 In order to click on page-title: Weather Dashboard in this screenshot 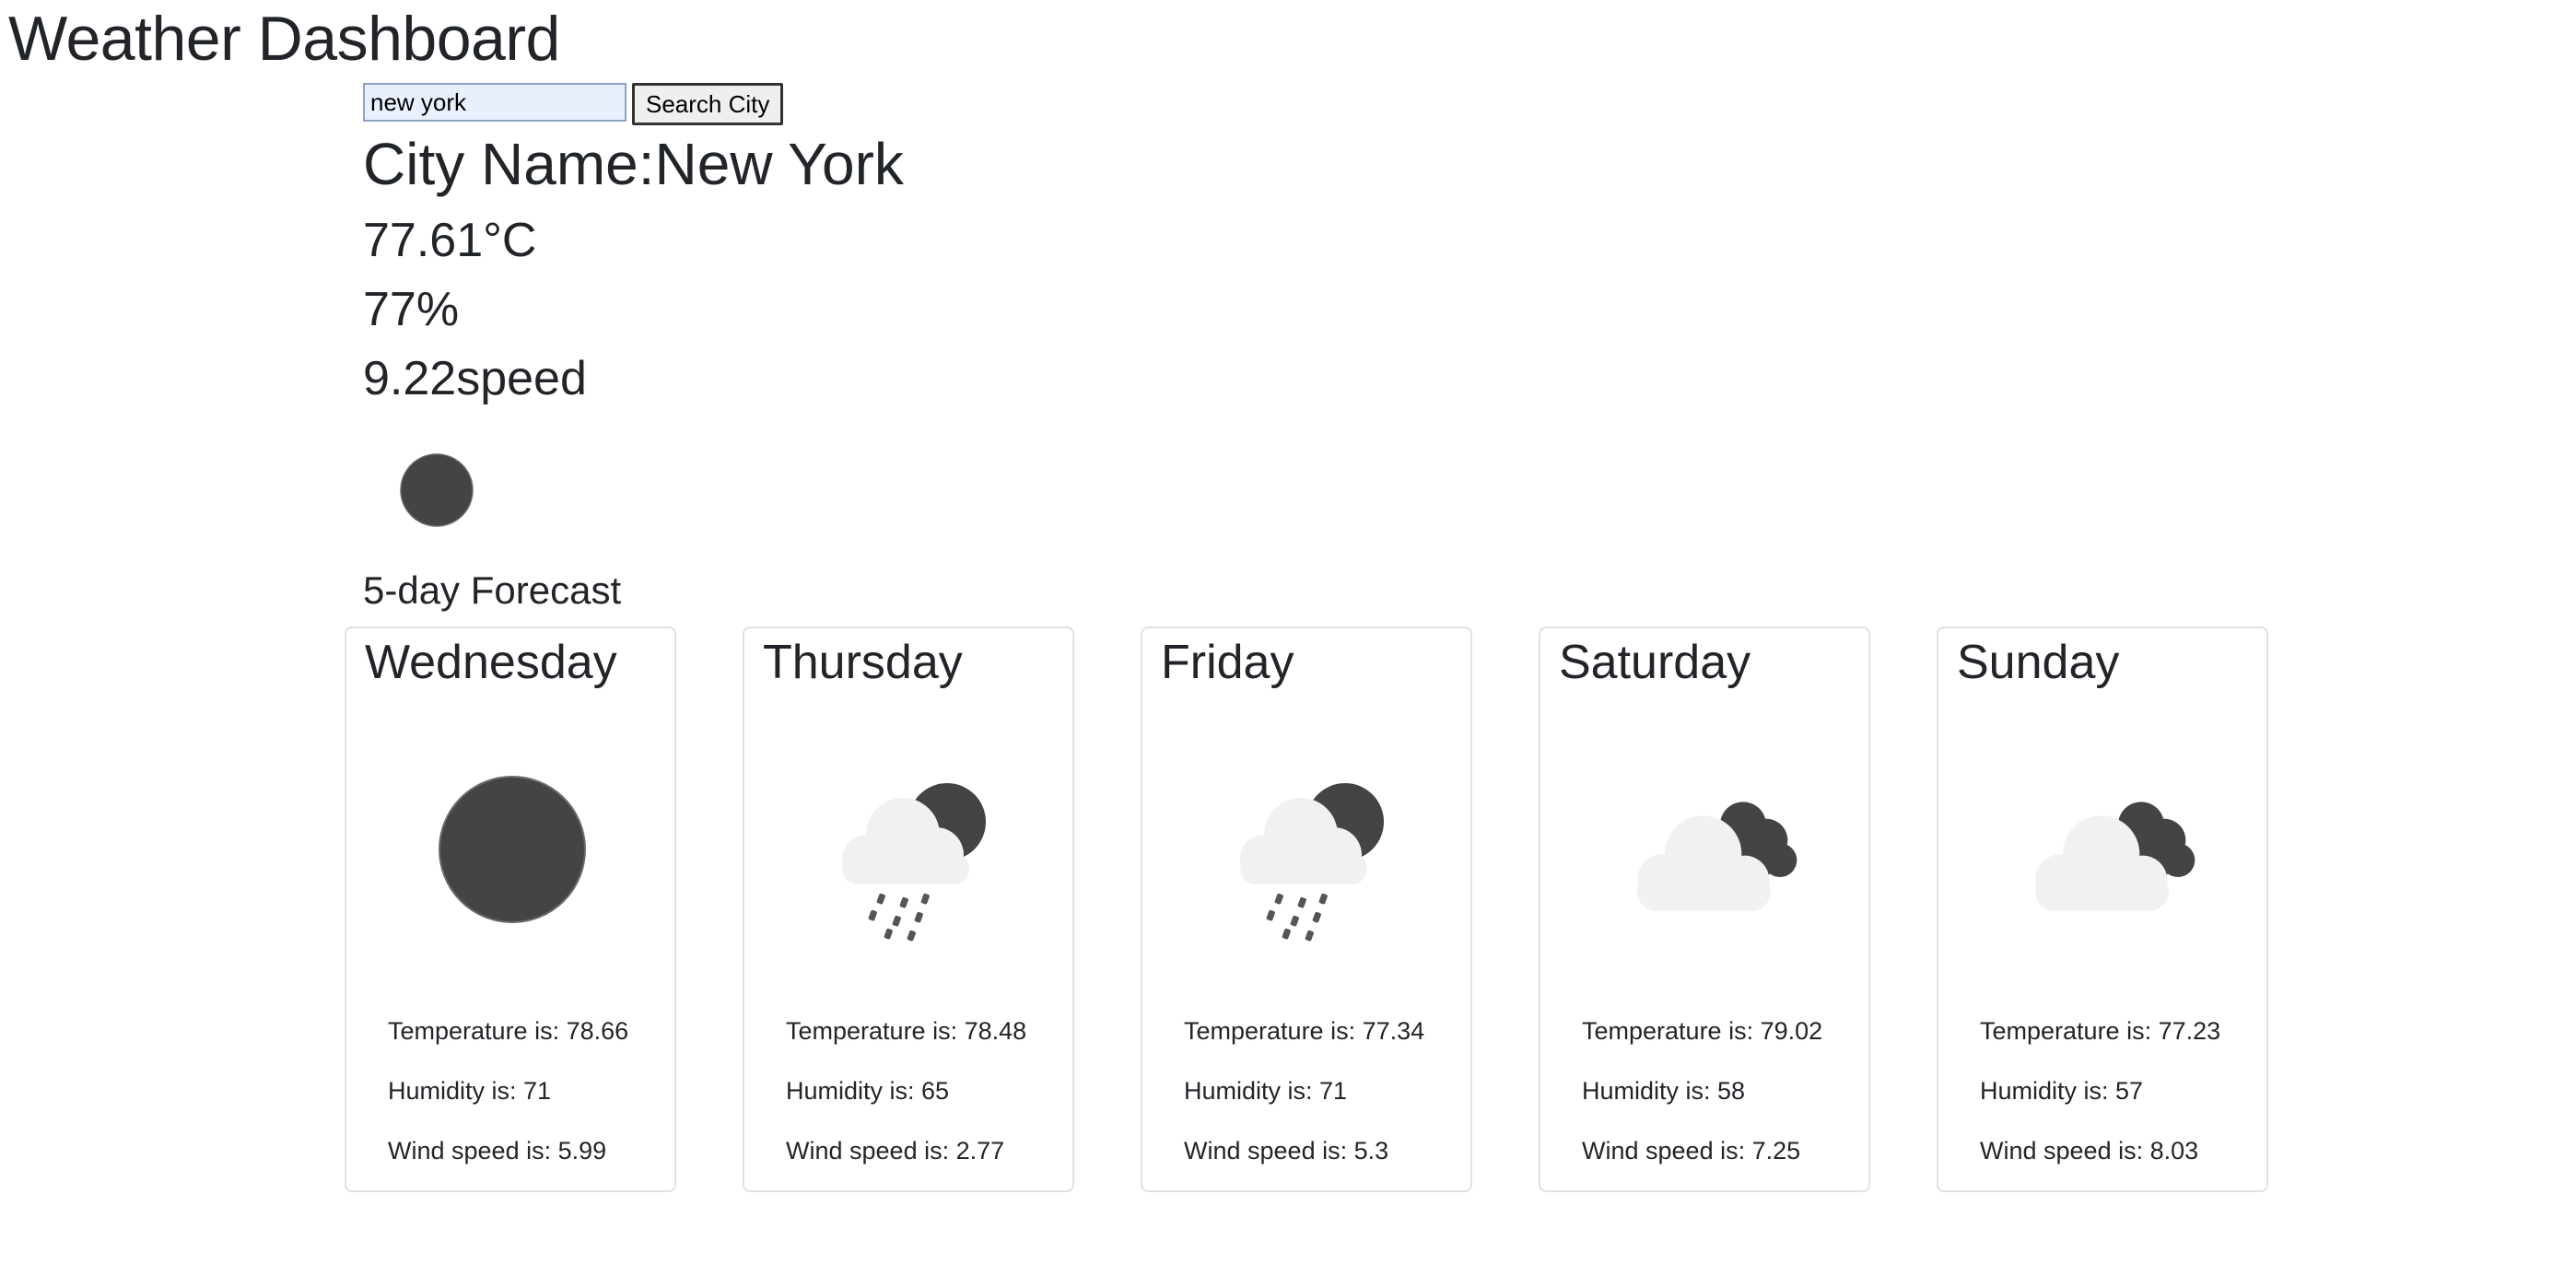, I will do `click(284, 39)`.